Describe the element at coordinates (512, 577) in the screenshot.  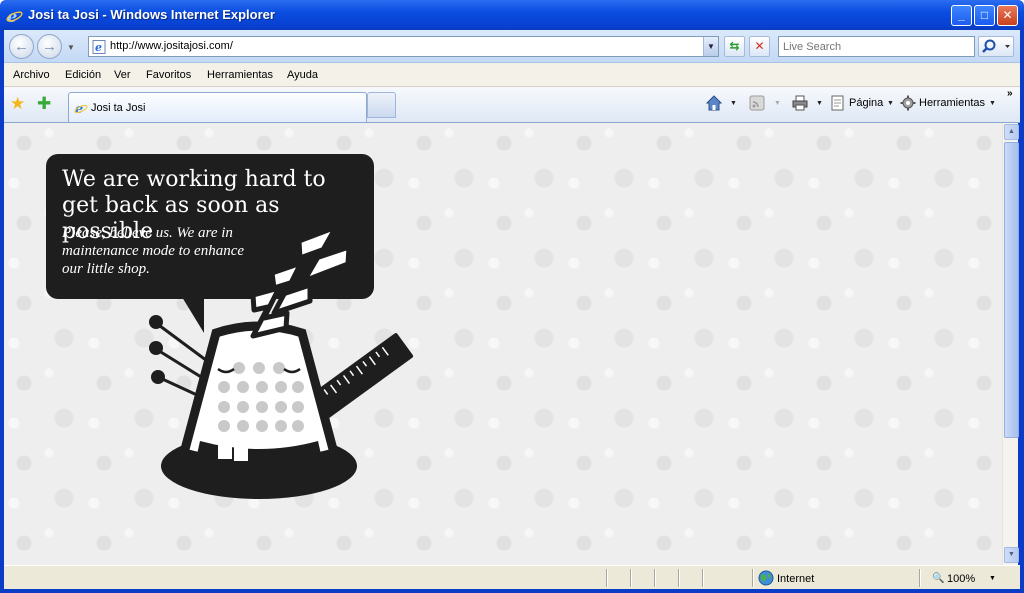
I see `status-bar: Internet 🔍 100% ▼` at that location.